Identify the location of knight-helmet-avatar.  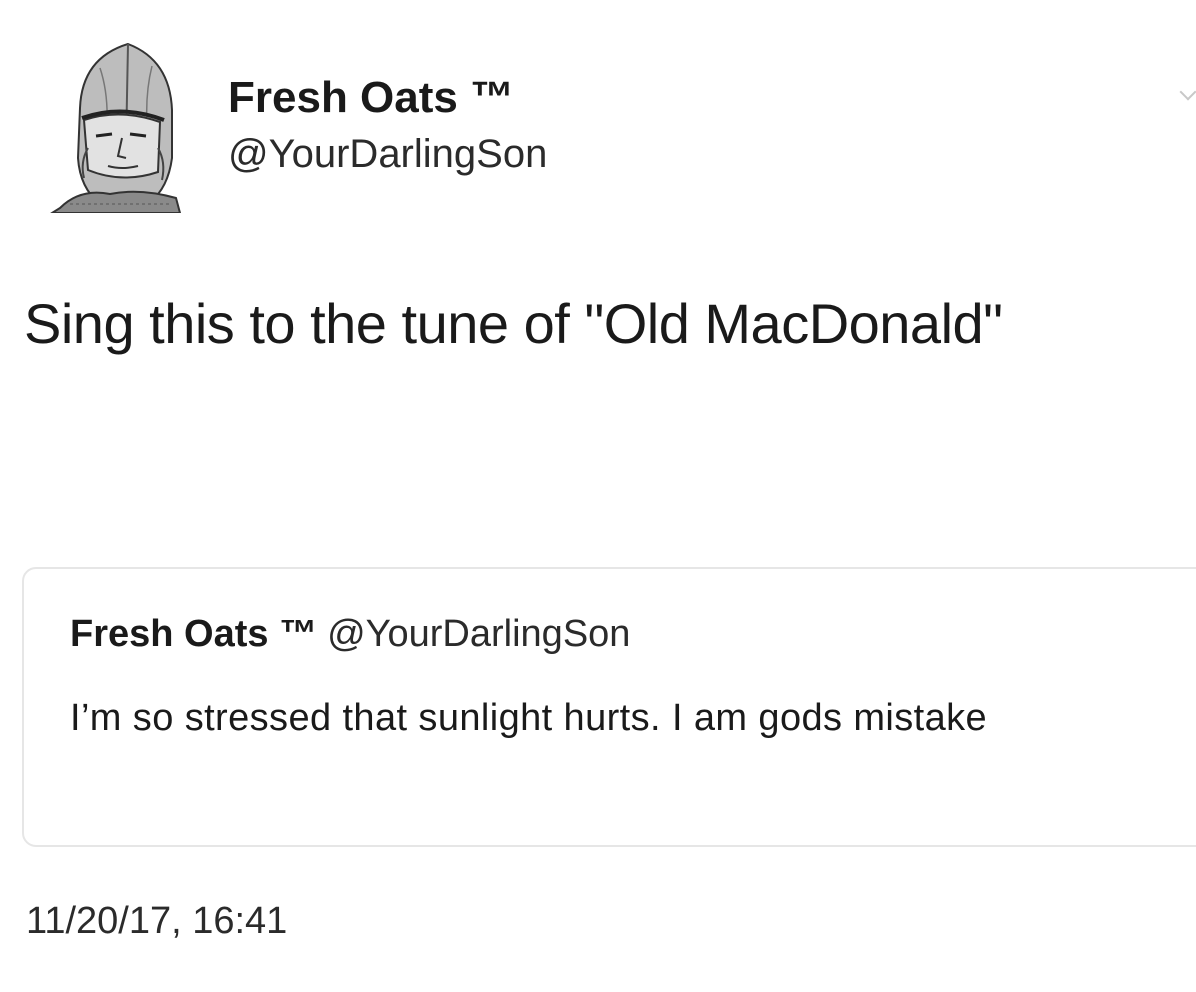
(115, 125).